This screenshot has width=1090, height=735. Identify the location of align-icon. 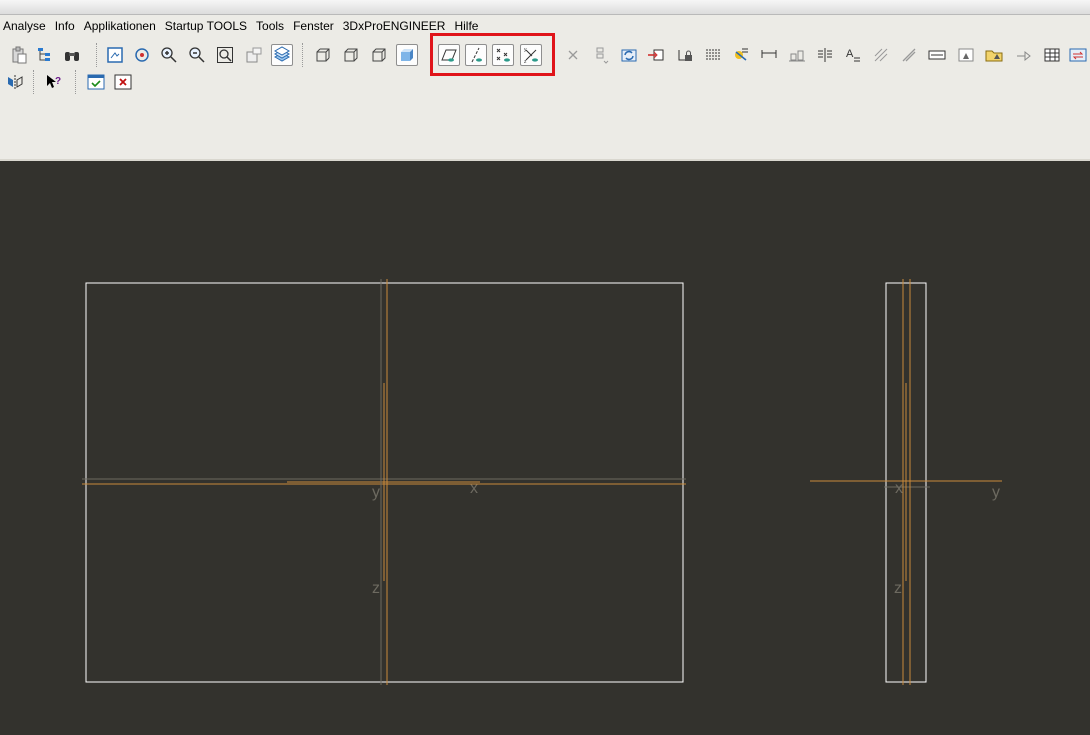
(797, 55).